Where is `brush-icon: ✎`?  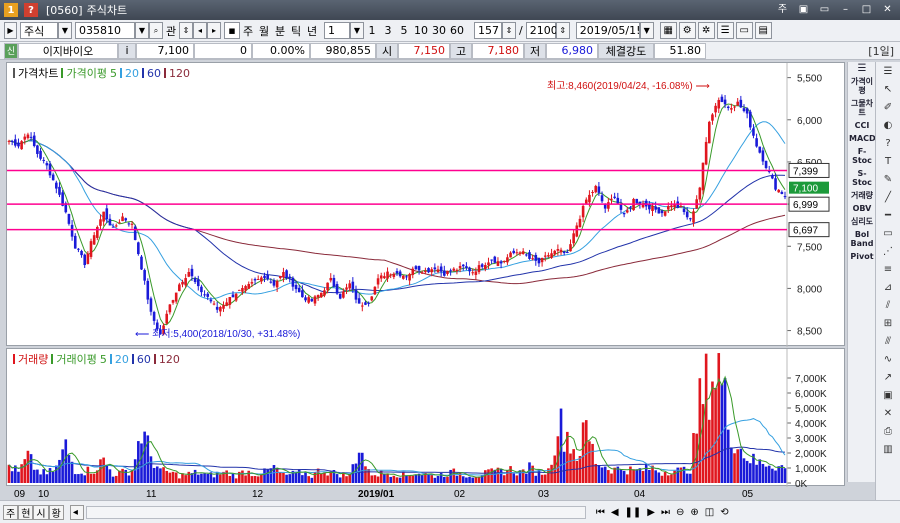
brush-icon: ✎ is located at coordinates (888, 181).